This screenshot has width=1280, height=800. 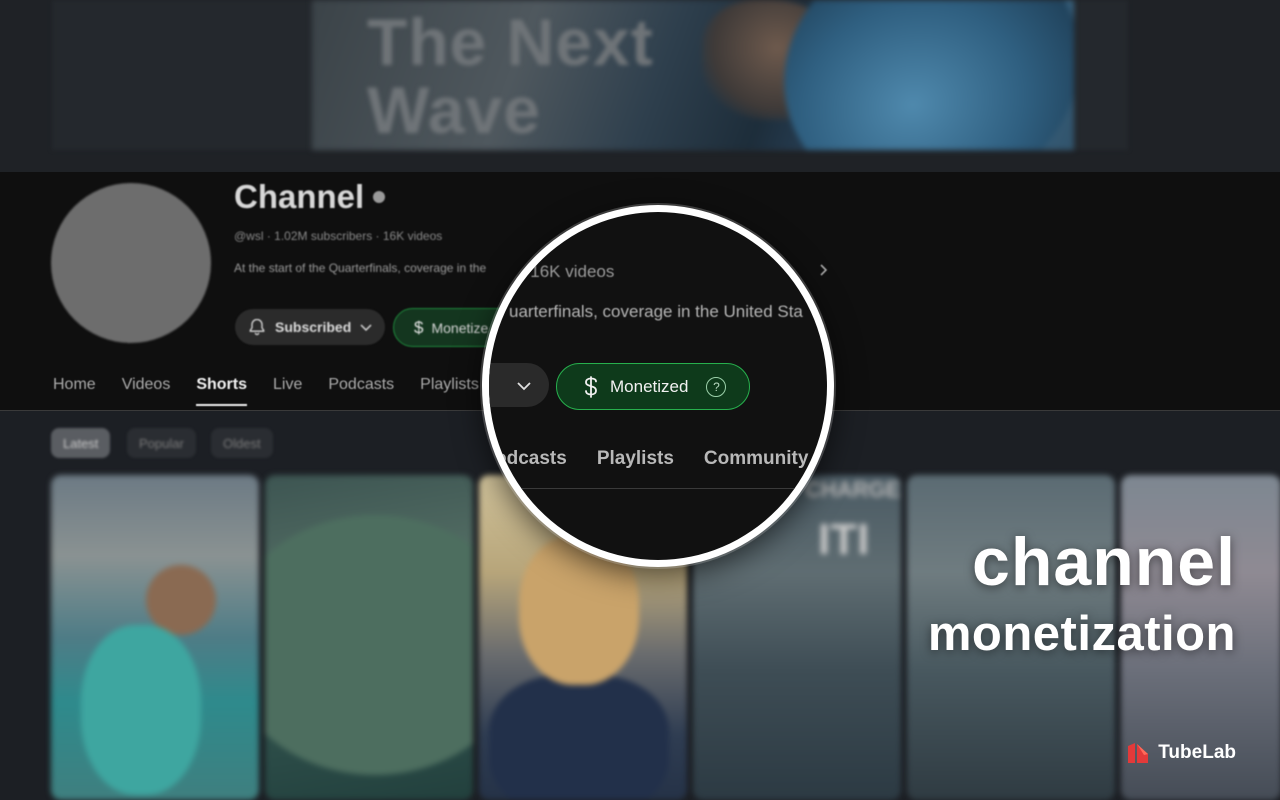 I want to click on promo-subtitle: monetization, so click(x=1081, y=634).